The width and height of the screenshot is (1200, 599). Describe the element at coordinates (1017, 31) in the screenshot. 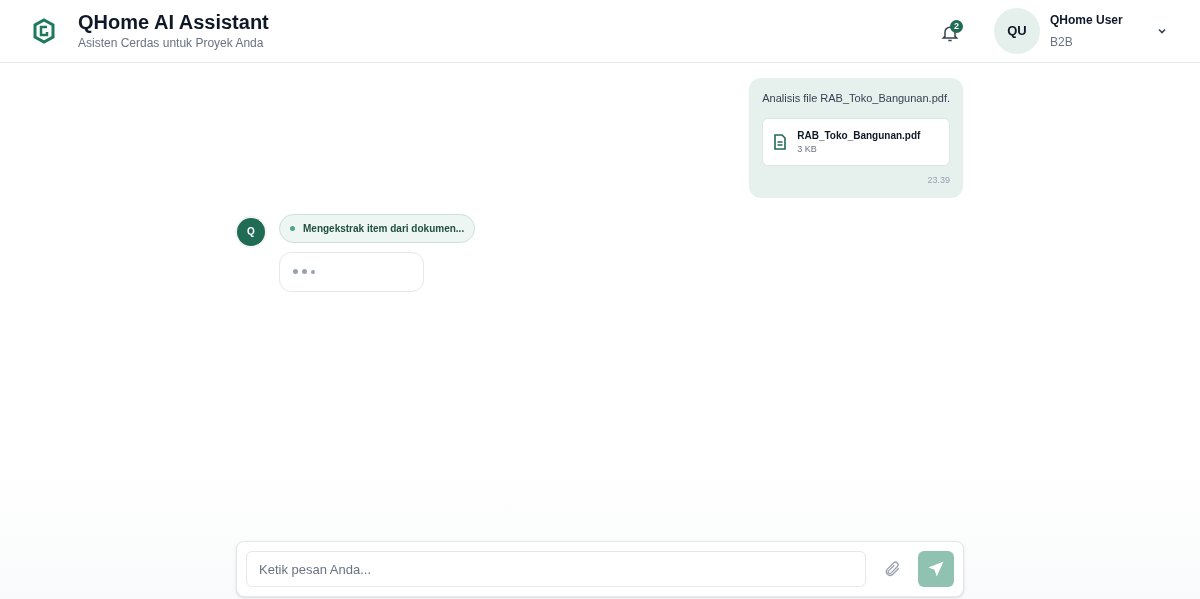

I see `user-avatar: QU` at that location.